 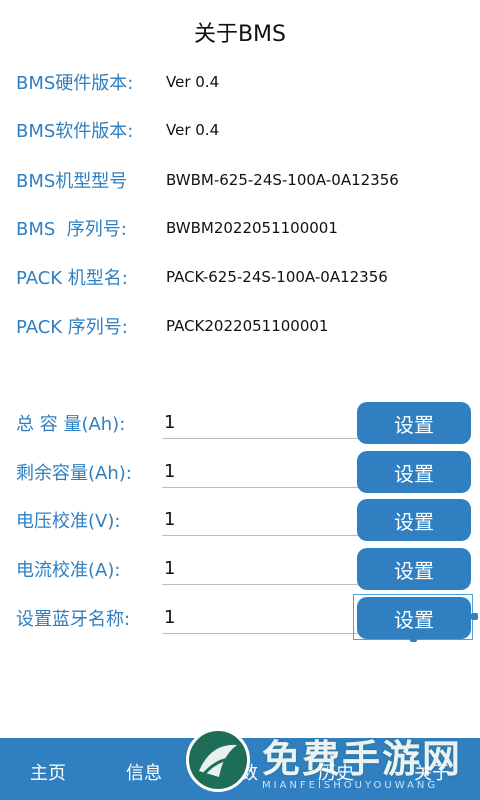 What do you see at coordinates (336, 769) in the screenshot?
I see `nav-item-history: 历史` at bounding box center [336, 769].